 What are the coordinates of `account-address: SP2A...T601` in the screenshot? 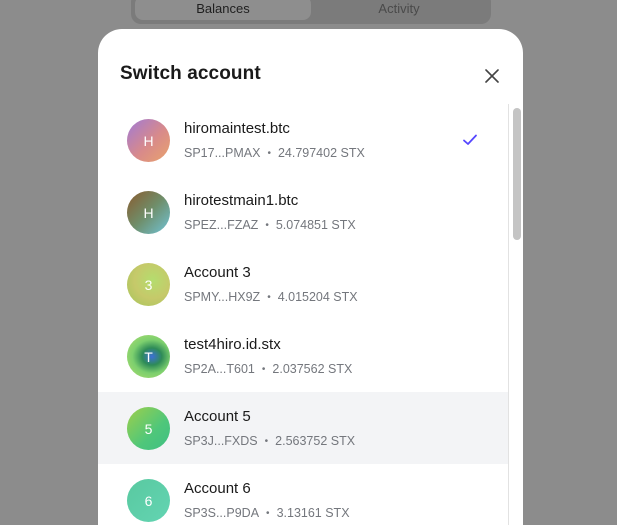 It's located at (219, 369).